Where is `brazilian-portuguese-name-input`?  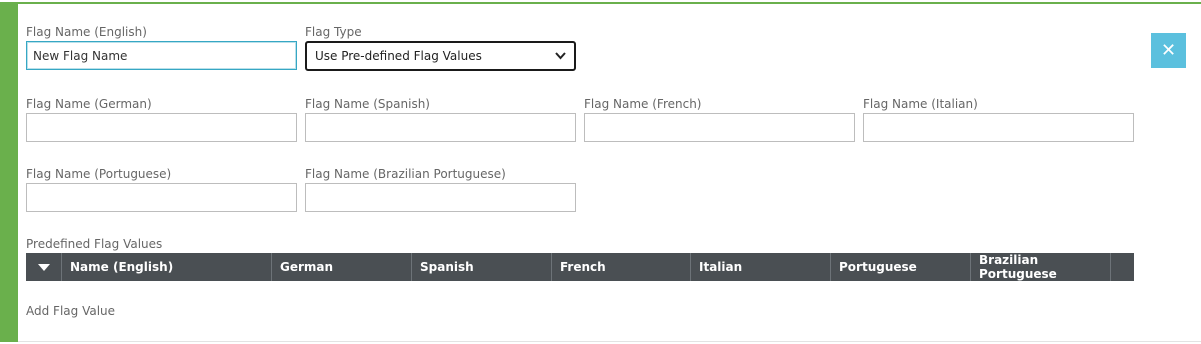 brazilian-portuguese-name-input is located at coordinates (440, 197).